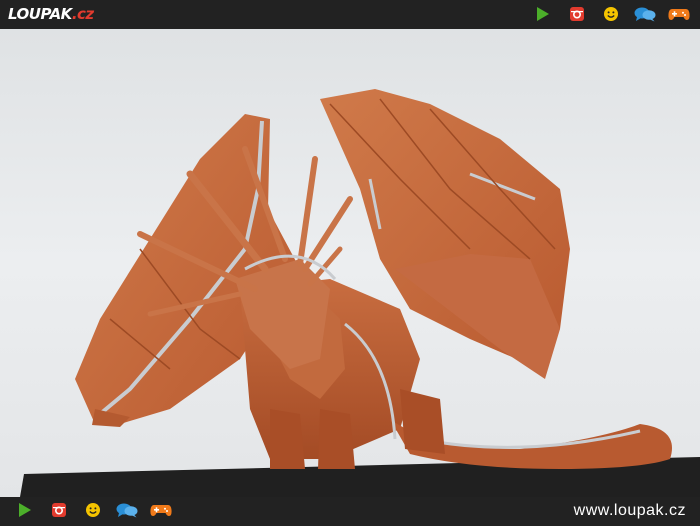 The image size is (700, 526). I want to click on logo-text: LOUPAK, so click(40, 14).